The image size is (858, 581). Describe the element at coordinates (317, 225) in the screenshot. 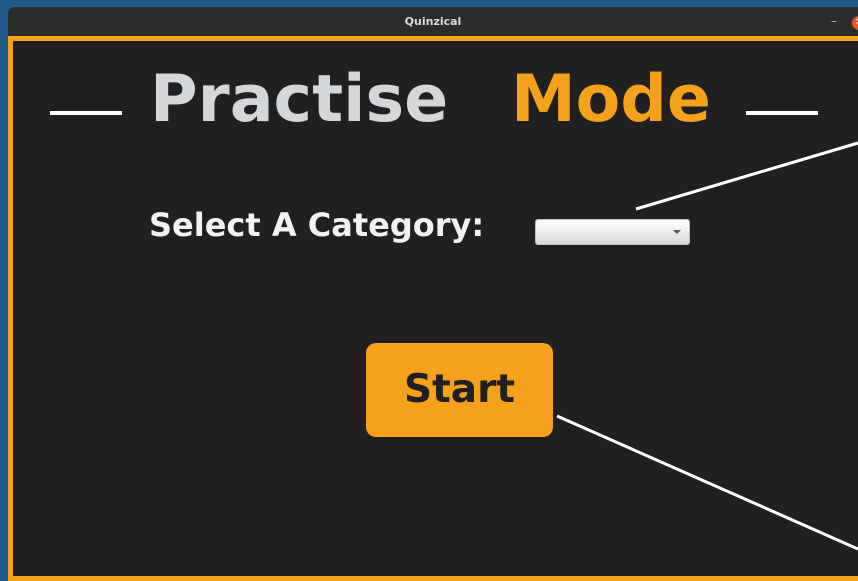

I see `category-label: Select A Category:` at that location.